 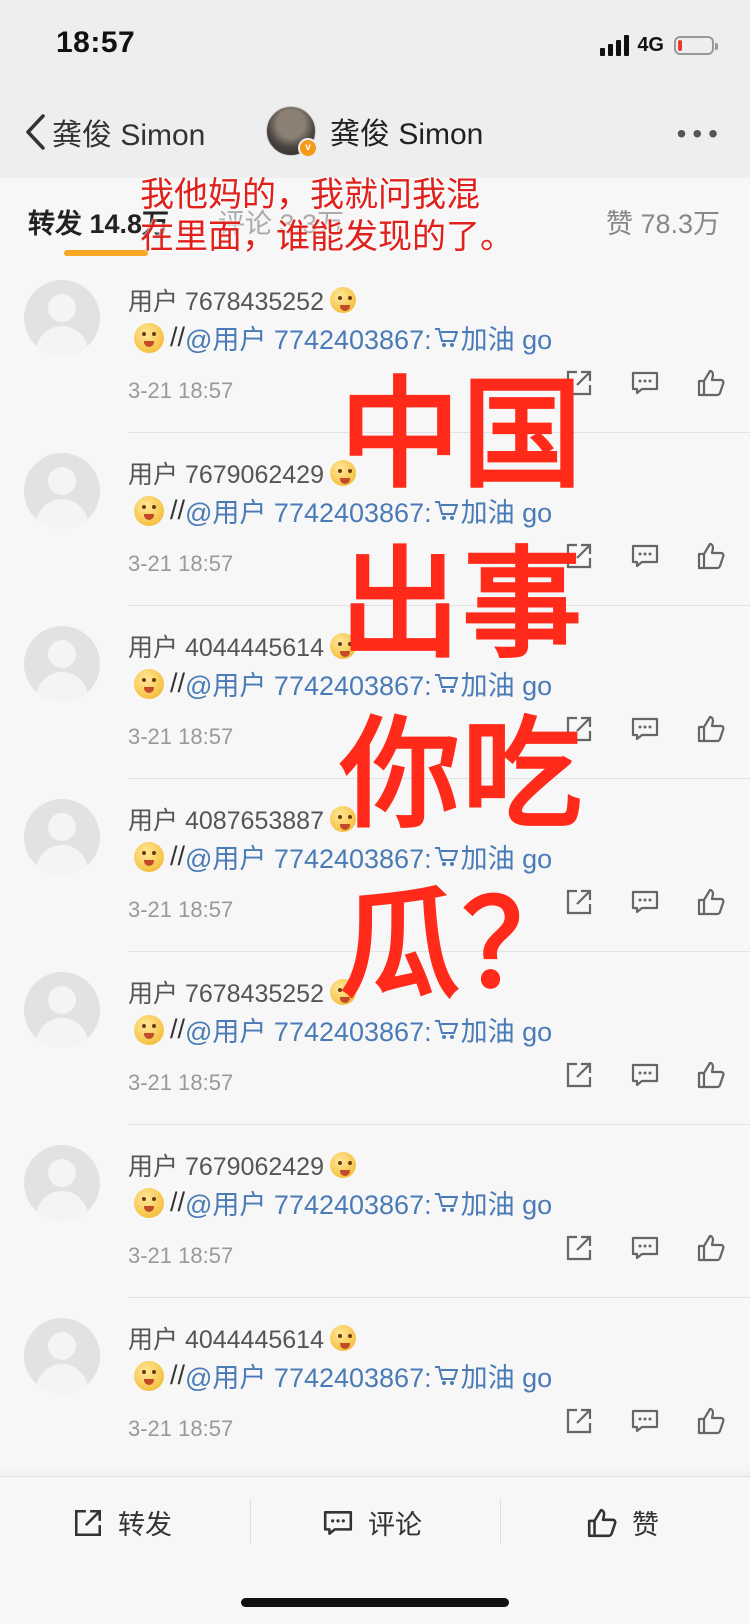 I want to click on nav-profile: v 龚俊 Simon, so click(x=374, y=132).